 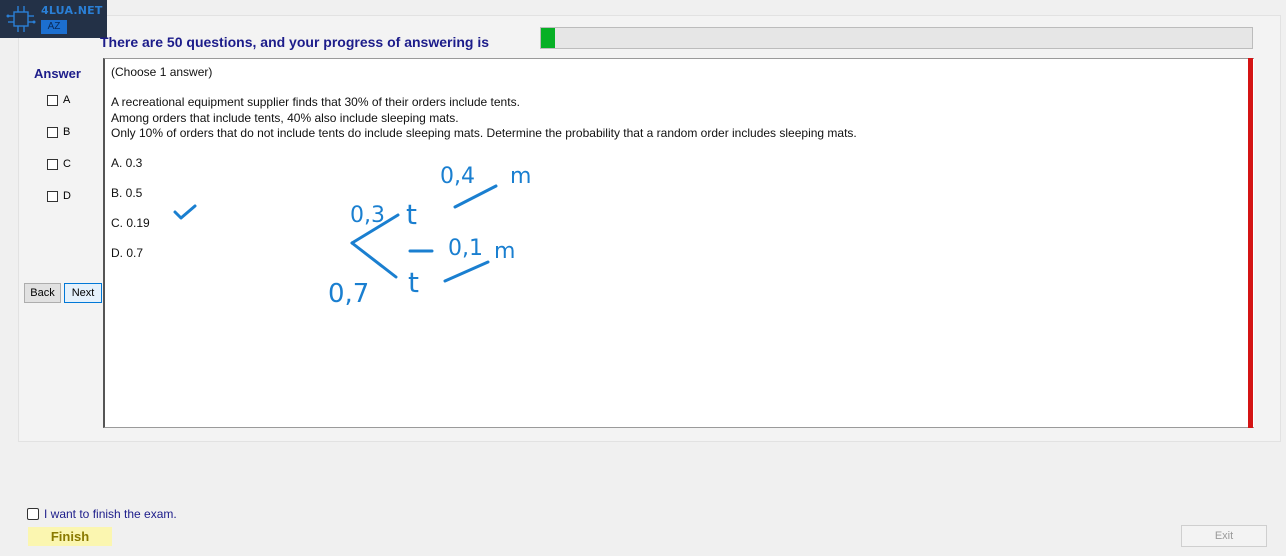 I want to click on finish-exam-checkbox, so click(x=33, y=514).